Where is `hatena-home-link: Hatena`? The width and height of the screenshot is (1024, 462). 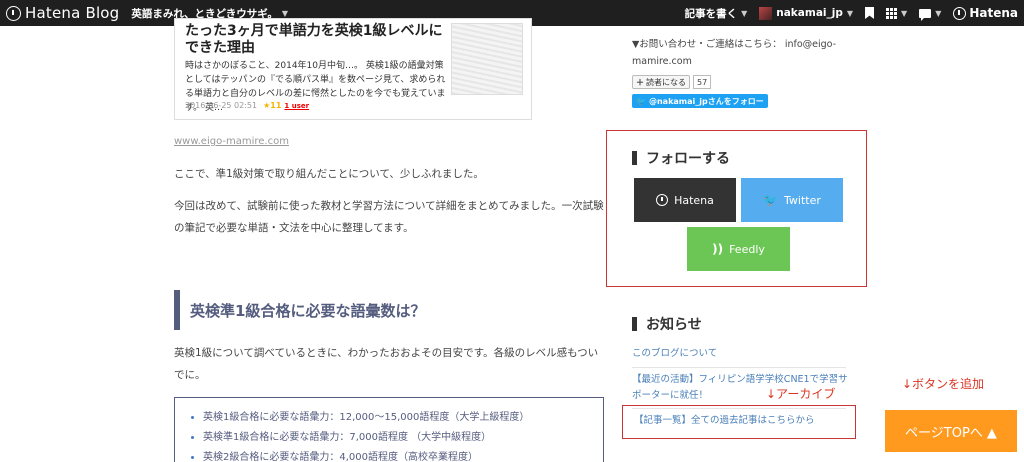 hatena-home-link: Hatena is located at coordinates (985, 13).